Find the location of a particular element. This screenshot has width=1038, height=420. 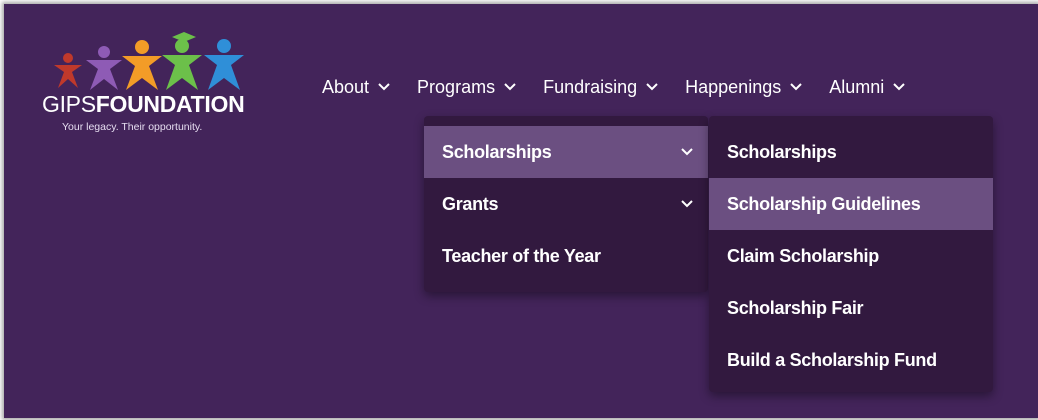

menu-item-label: Grants is located at coordinates (470, 203).